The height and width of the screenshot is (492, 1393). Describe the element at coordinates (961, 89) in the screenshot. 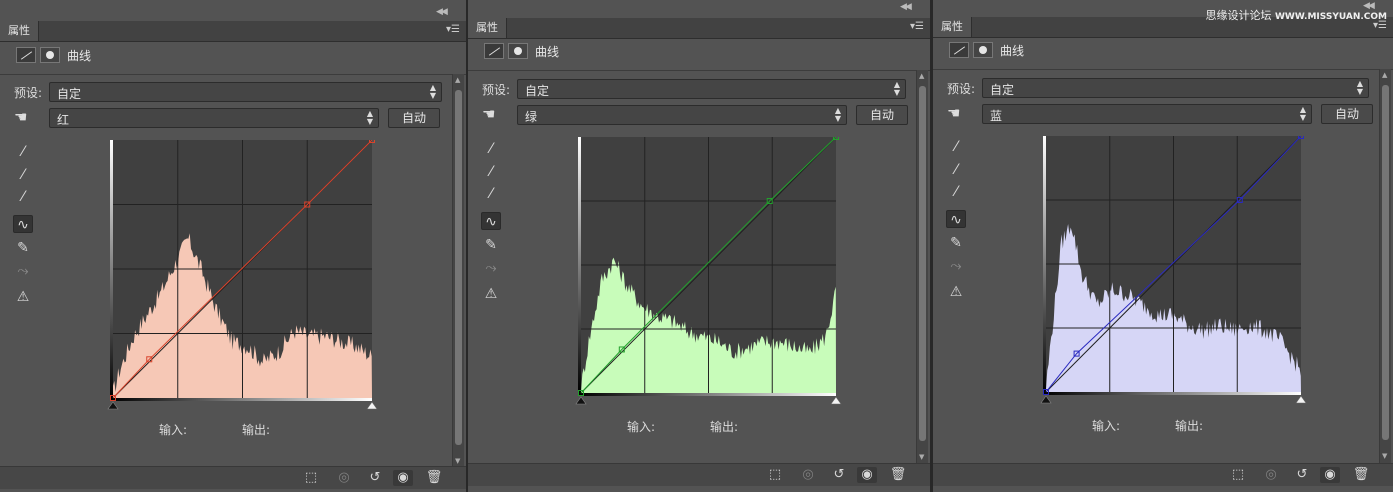

I see `preset-label: 预设:` at that location.